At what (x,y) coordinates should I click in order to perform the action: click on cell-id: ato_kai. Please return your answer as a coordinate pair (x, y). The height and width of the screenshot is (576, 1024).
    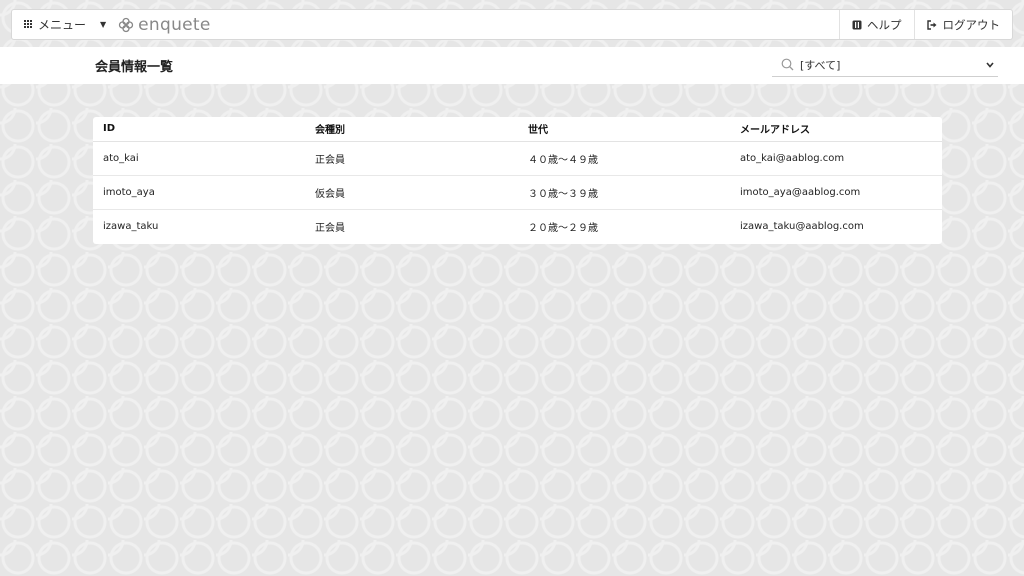
    Looking at the image, I should click on (199, 158).